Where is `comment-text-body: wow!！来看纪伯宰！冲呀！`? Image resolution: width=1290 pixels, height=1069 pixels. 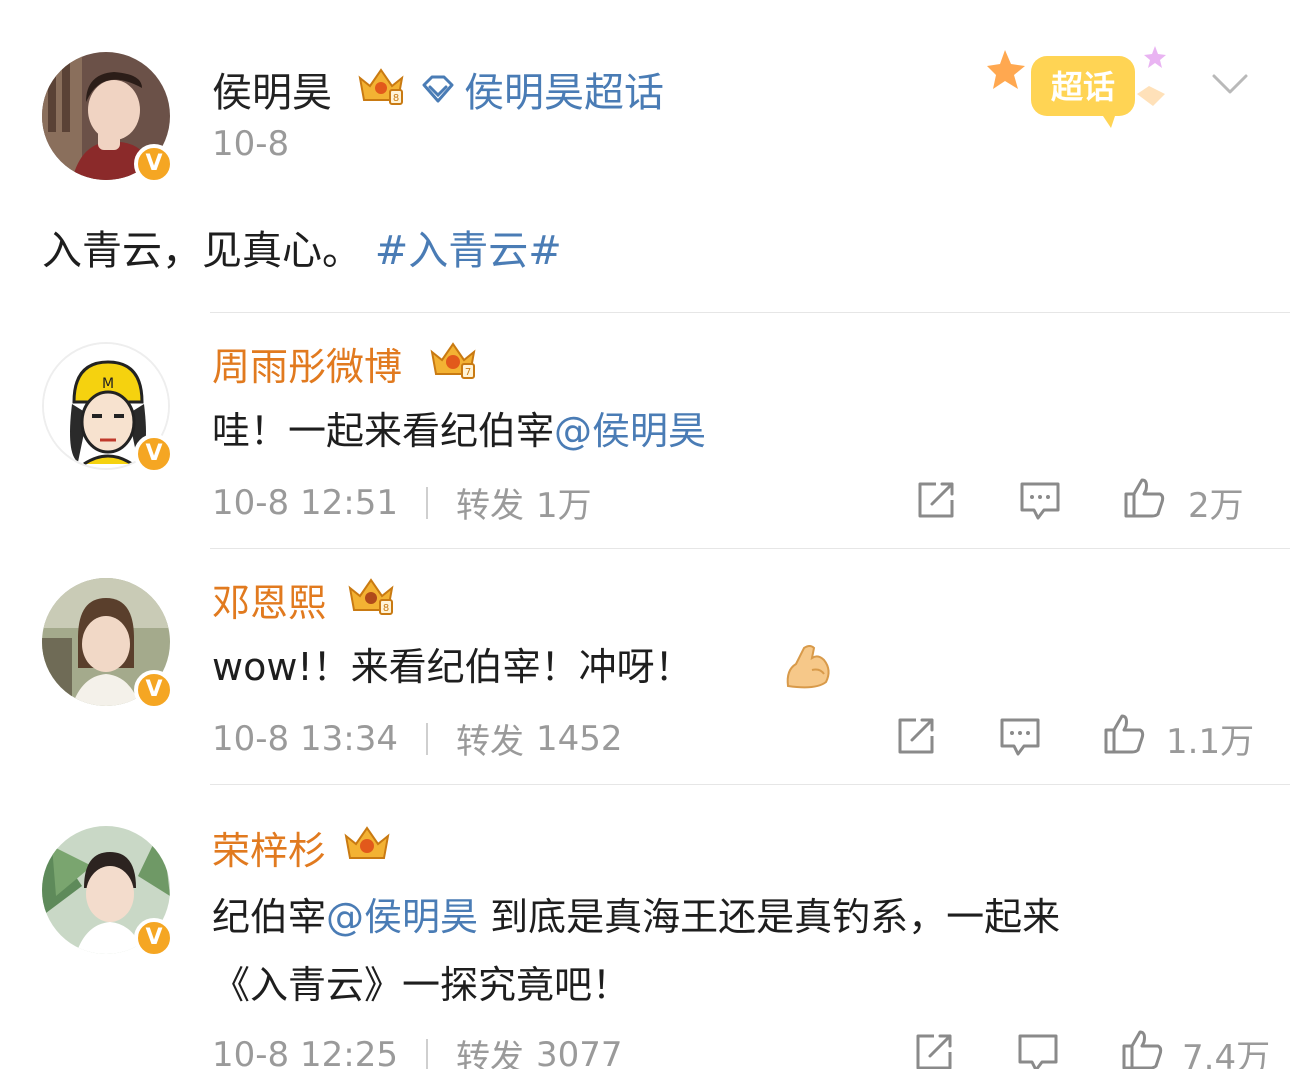
comment-text-body: wow!！来看纪伯宰！冲呀！ is located at coordinates (452, 667).